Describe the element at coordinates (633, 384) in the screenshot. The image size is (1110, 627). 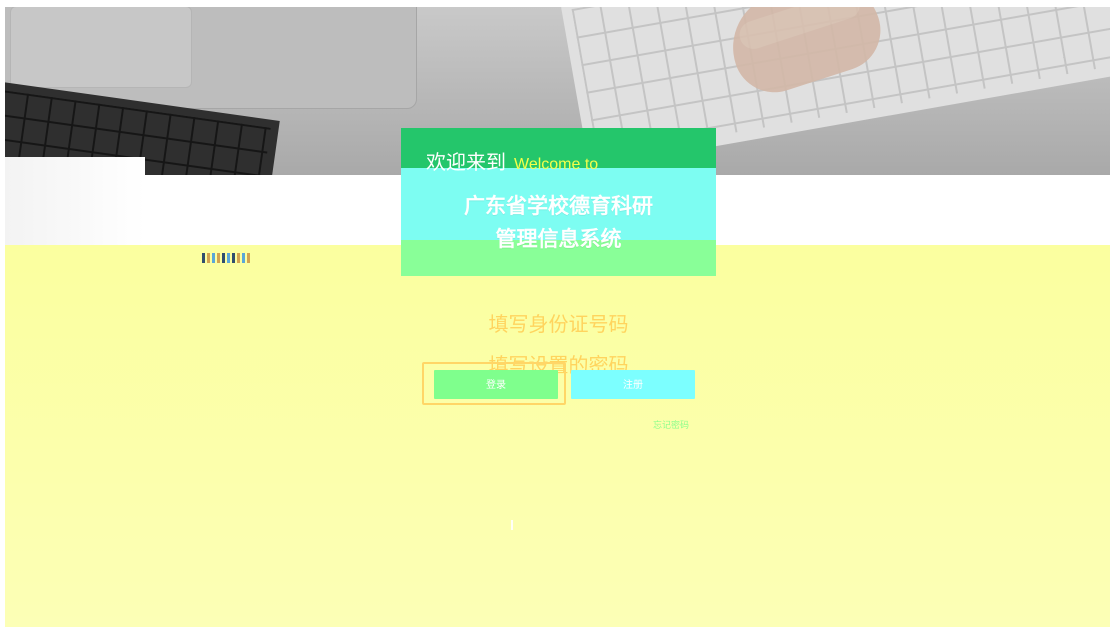
I see `register-button: 注册` at that location.